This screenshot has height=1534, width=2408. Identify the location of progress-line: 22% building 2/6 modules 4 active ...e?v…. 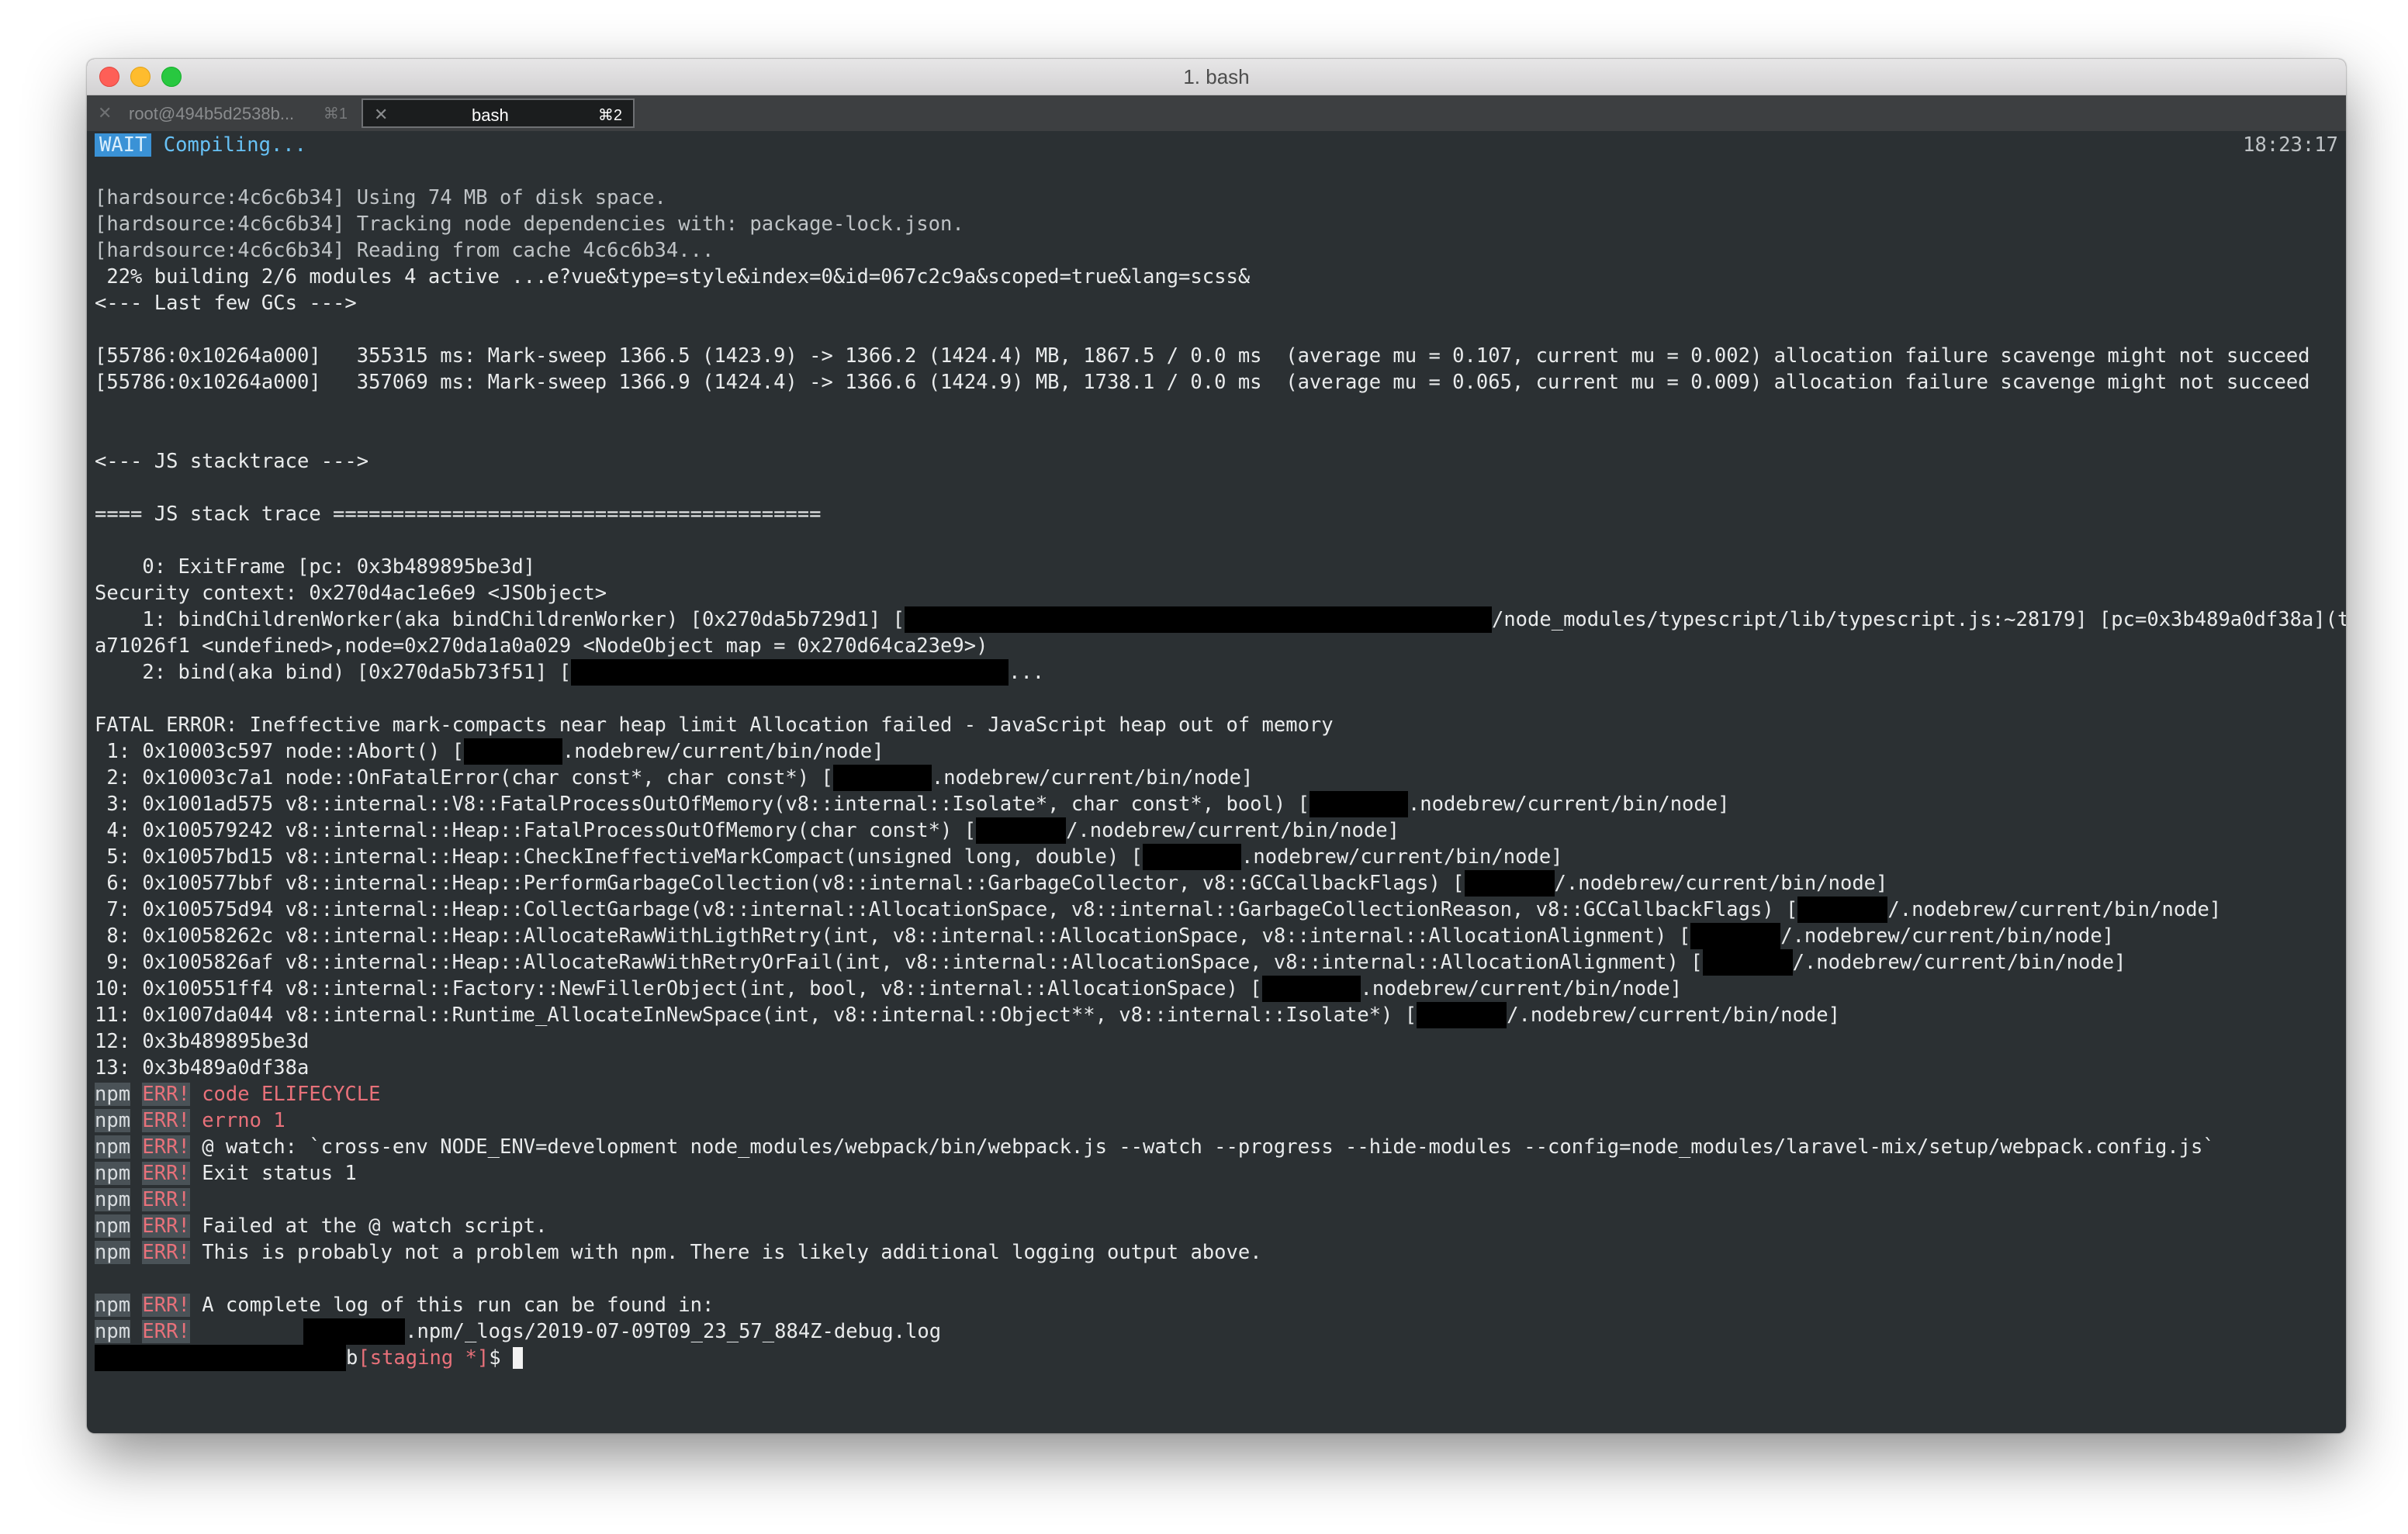
(673, 276).